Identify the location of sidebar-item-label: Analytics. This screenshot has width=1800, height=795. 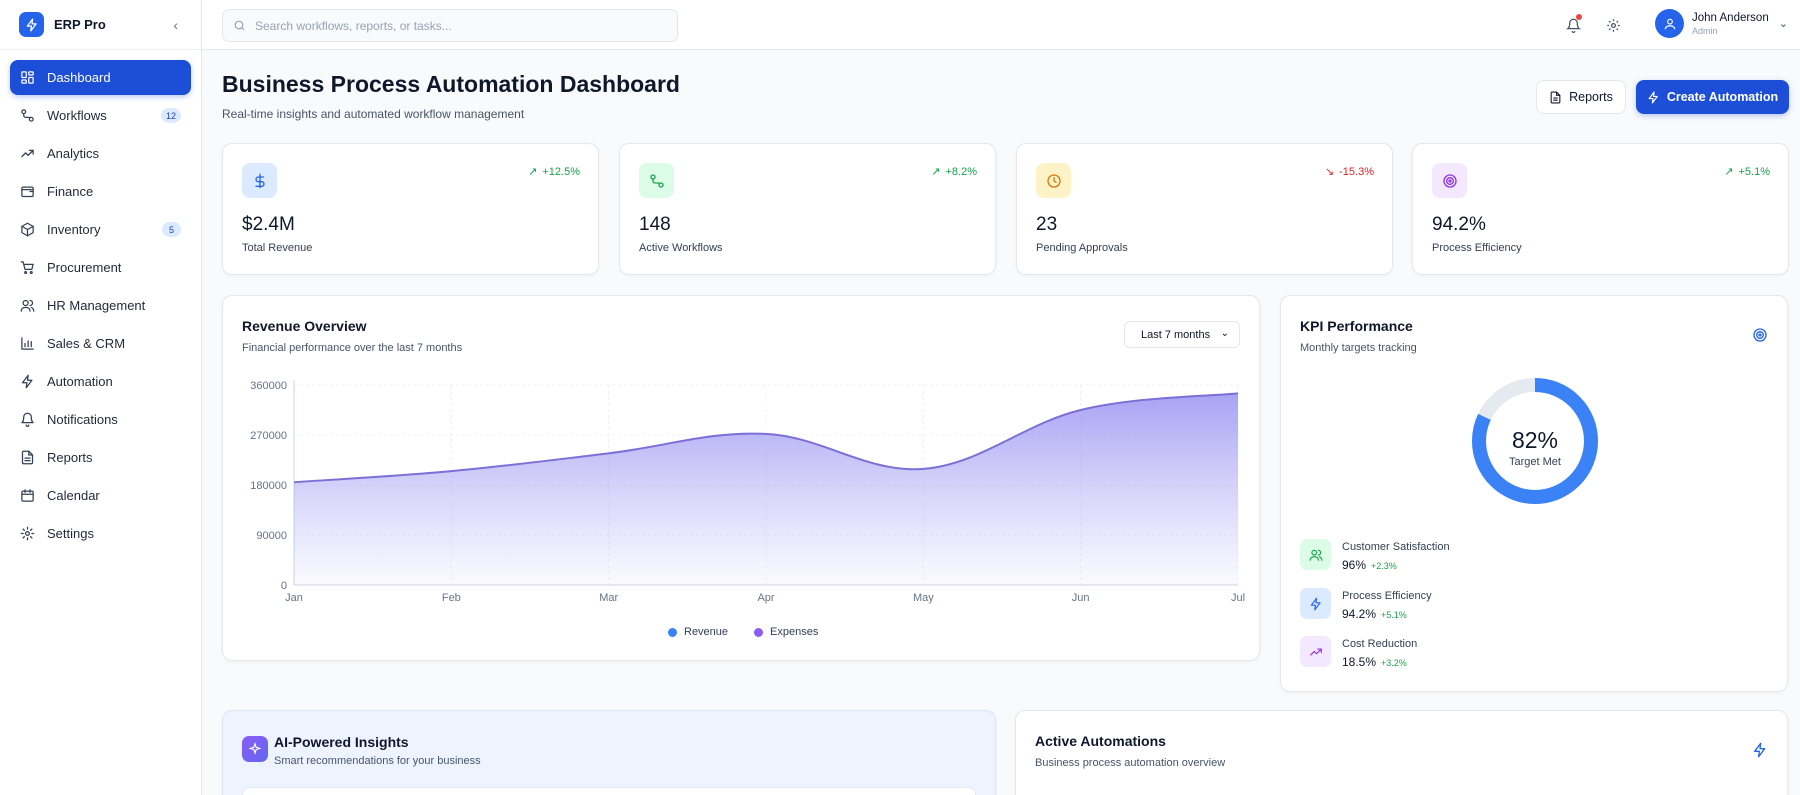
(73, 153).